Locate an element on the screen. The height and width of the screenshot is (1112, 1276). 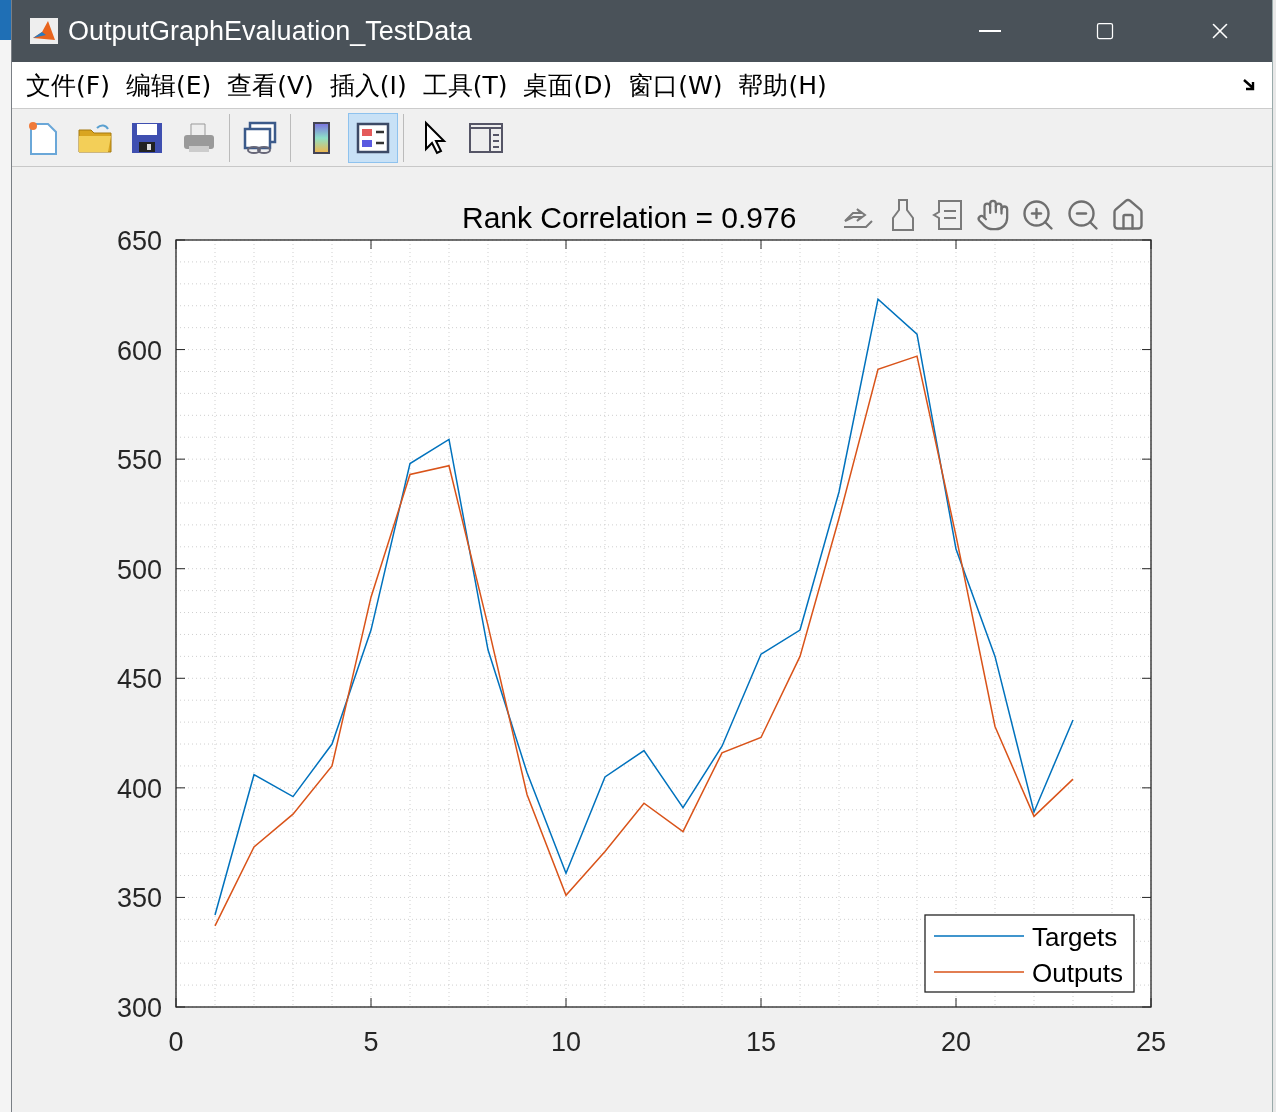
tick-label: 10 is located at coordinates (566, 1042).